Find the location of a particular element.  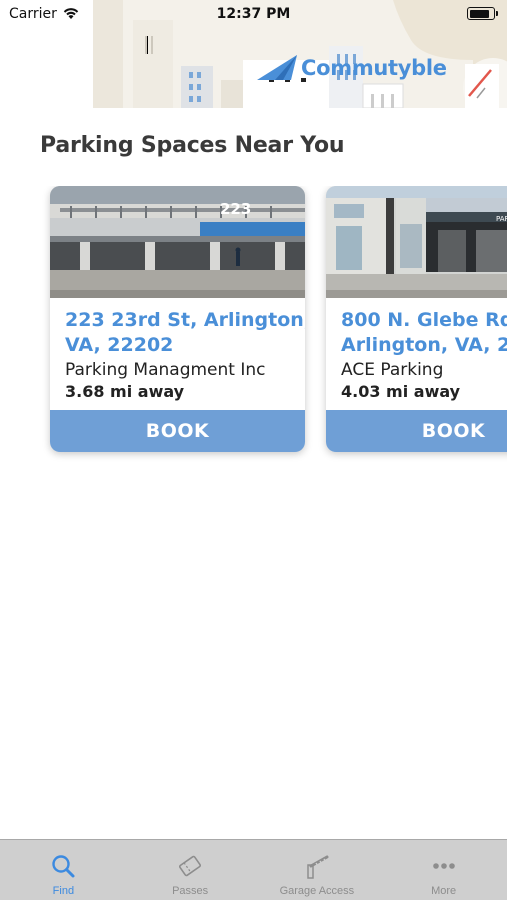

card-address-line1: 800 N. Glebe Rd, is located at coordinates (424, 320).